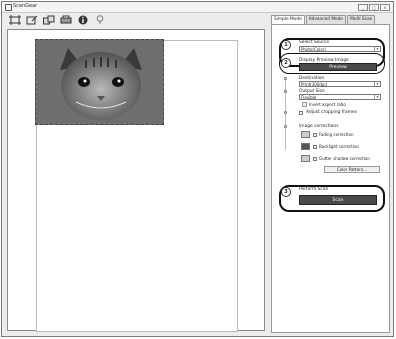  I want to click on mode-tabs: Simple Mode Advanced Mode Multi Scan, so click(330, 19).